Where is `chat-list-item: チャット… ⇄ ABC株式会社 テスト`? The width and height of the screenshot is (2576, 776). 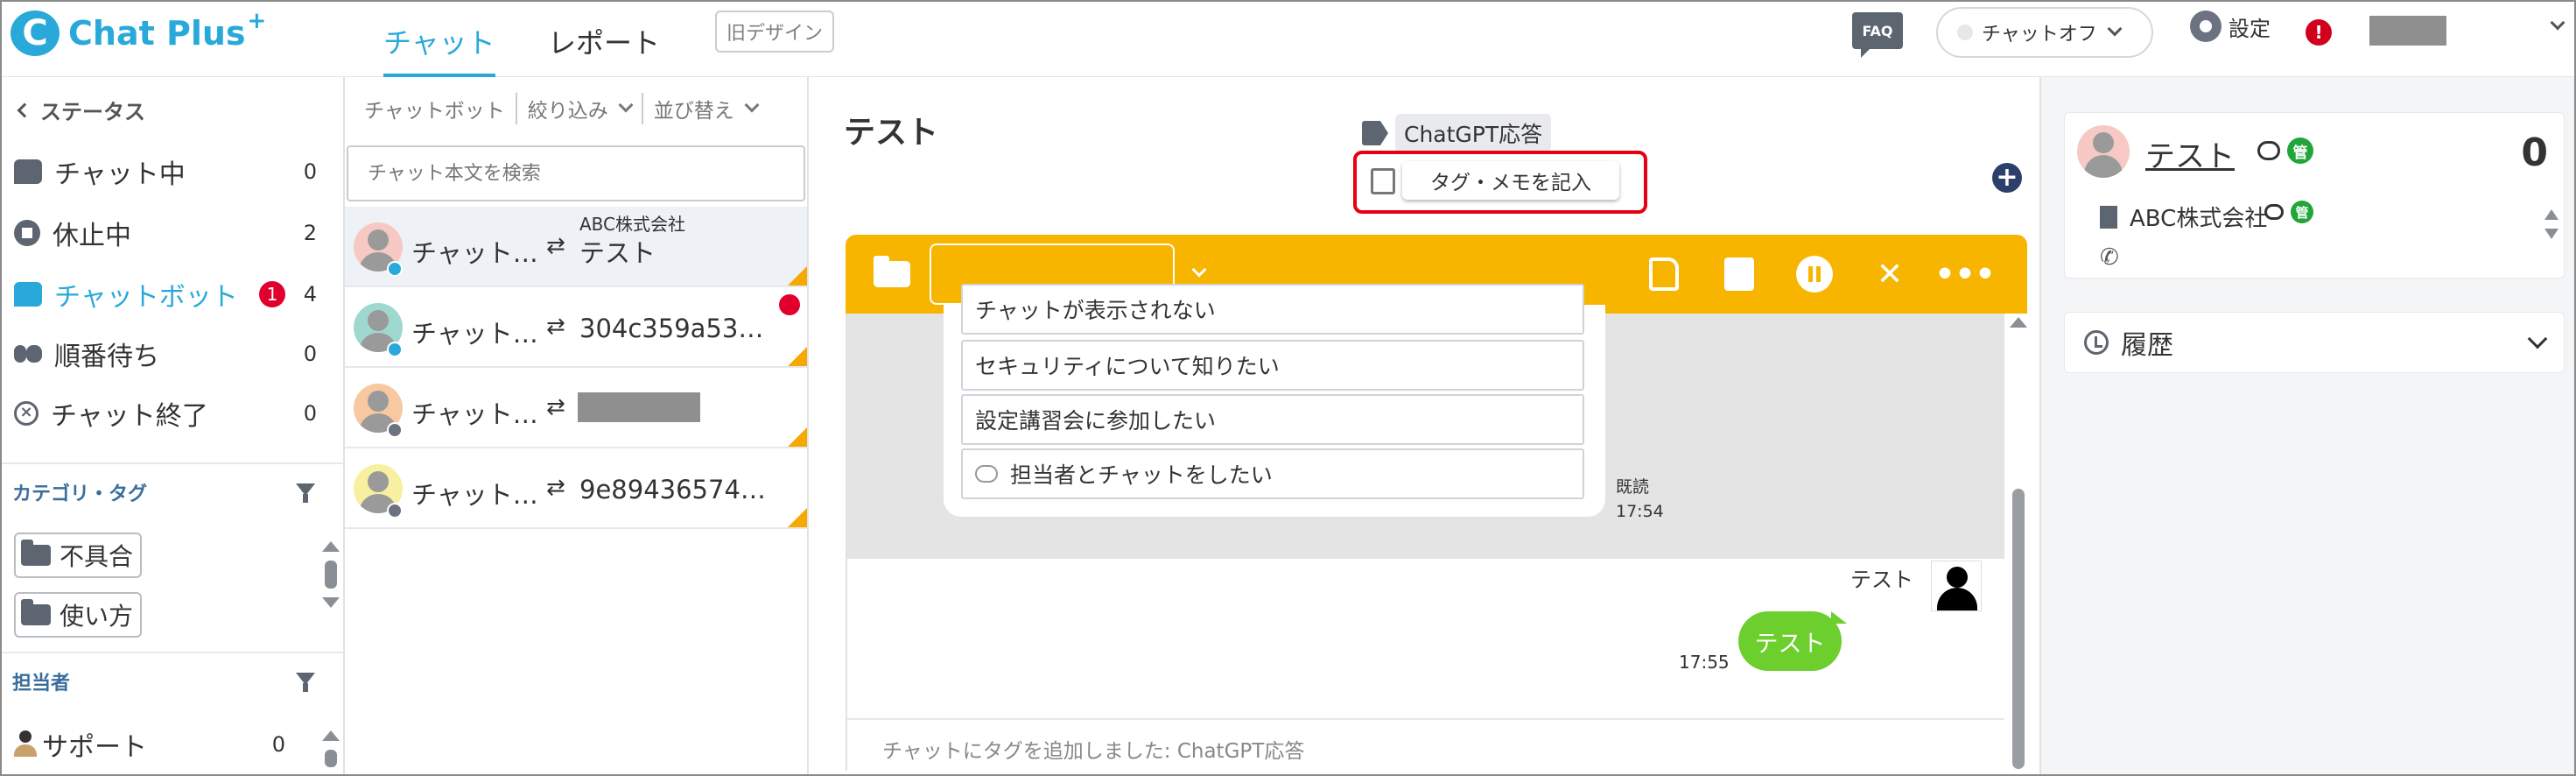 chat-list-item: チャット… ⇄ ABC株式会社 テスト is located at coordinates (576, 247).